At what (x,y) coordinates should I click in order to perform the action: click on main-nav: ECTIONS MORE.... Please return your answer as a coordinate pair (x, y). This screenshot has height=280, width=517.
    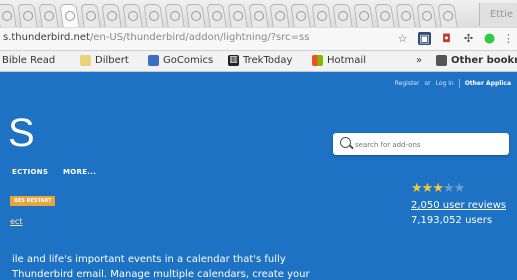
    Looking at the image, I should click on (60, 172).